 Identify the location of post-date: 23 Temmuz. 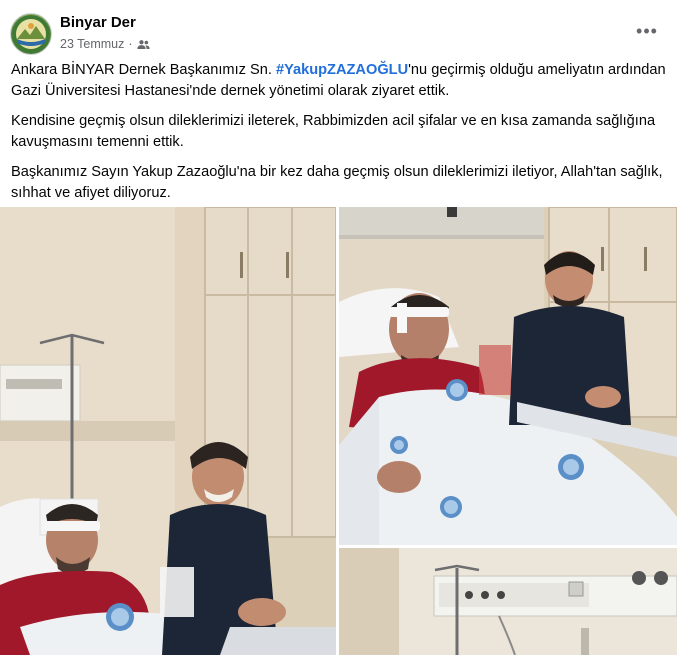
(92, 44).